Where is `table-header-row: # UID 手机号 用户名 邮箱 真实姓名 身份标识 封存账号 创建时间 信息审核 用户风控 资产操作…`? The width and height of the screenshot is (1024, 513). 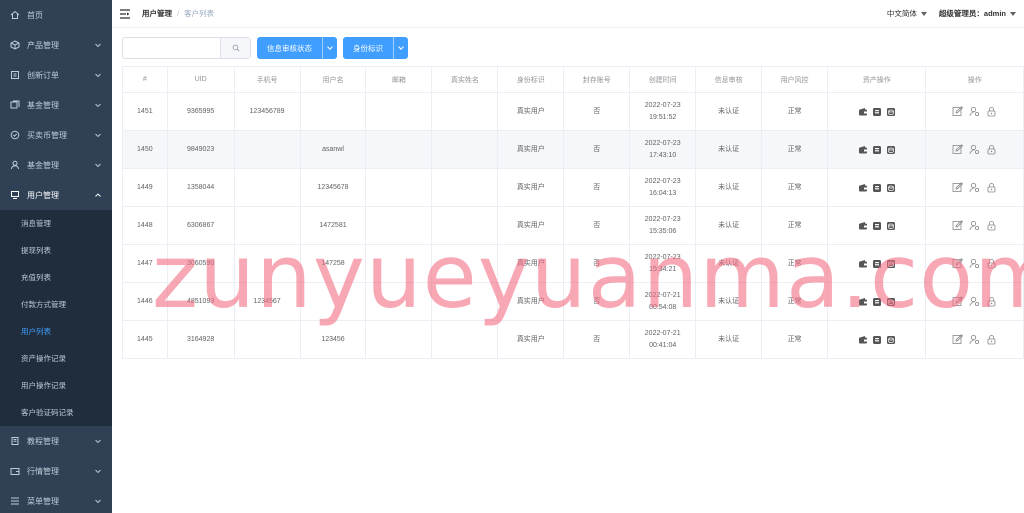
table-header-row: # UID 手机号 用户名 邮箱 真实姓名 身份标识 封存账号 创建时间 信息审核 用户风控 资产操作… is located at coordinates (573, 79).